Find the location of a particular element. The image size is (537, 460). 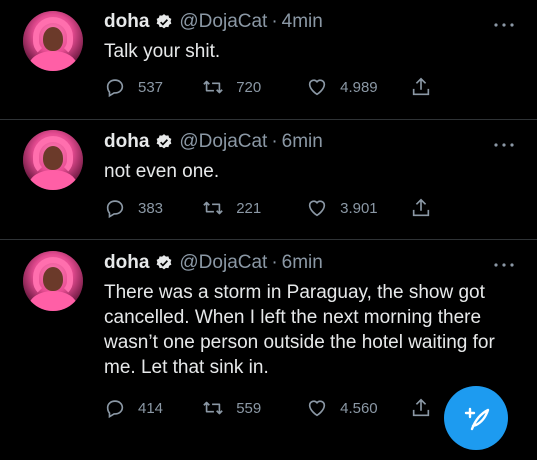

reply-count: 414 is located at coordinates (151, 408).